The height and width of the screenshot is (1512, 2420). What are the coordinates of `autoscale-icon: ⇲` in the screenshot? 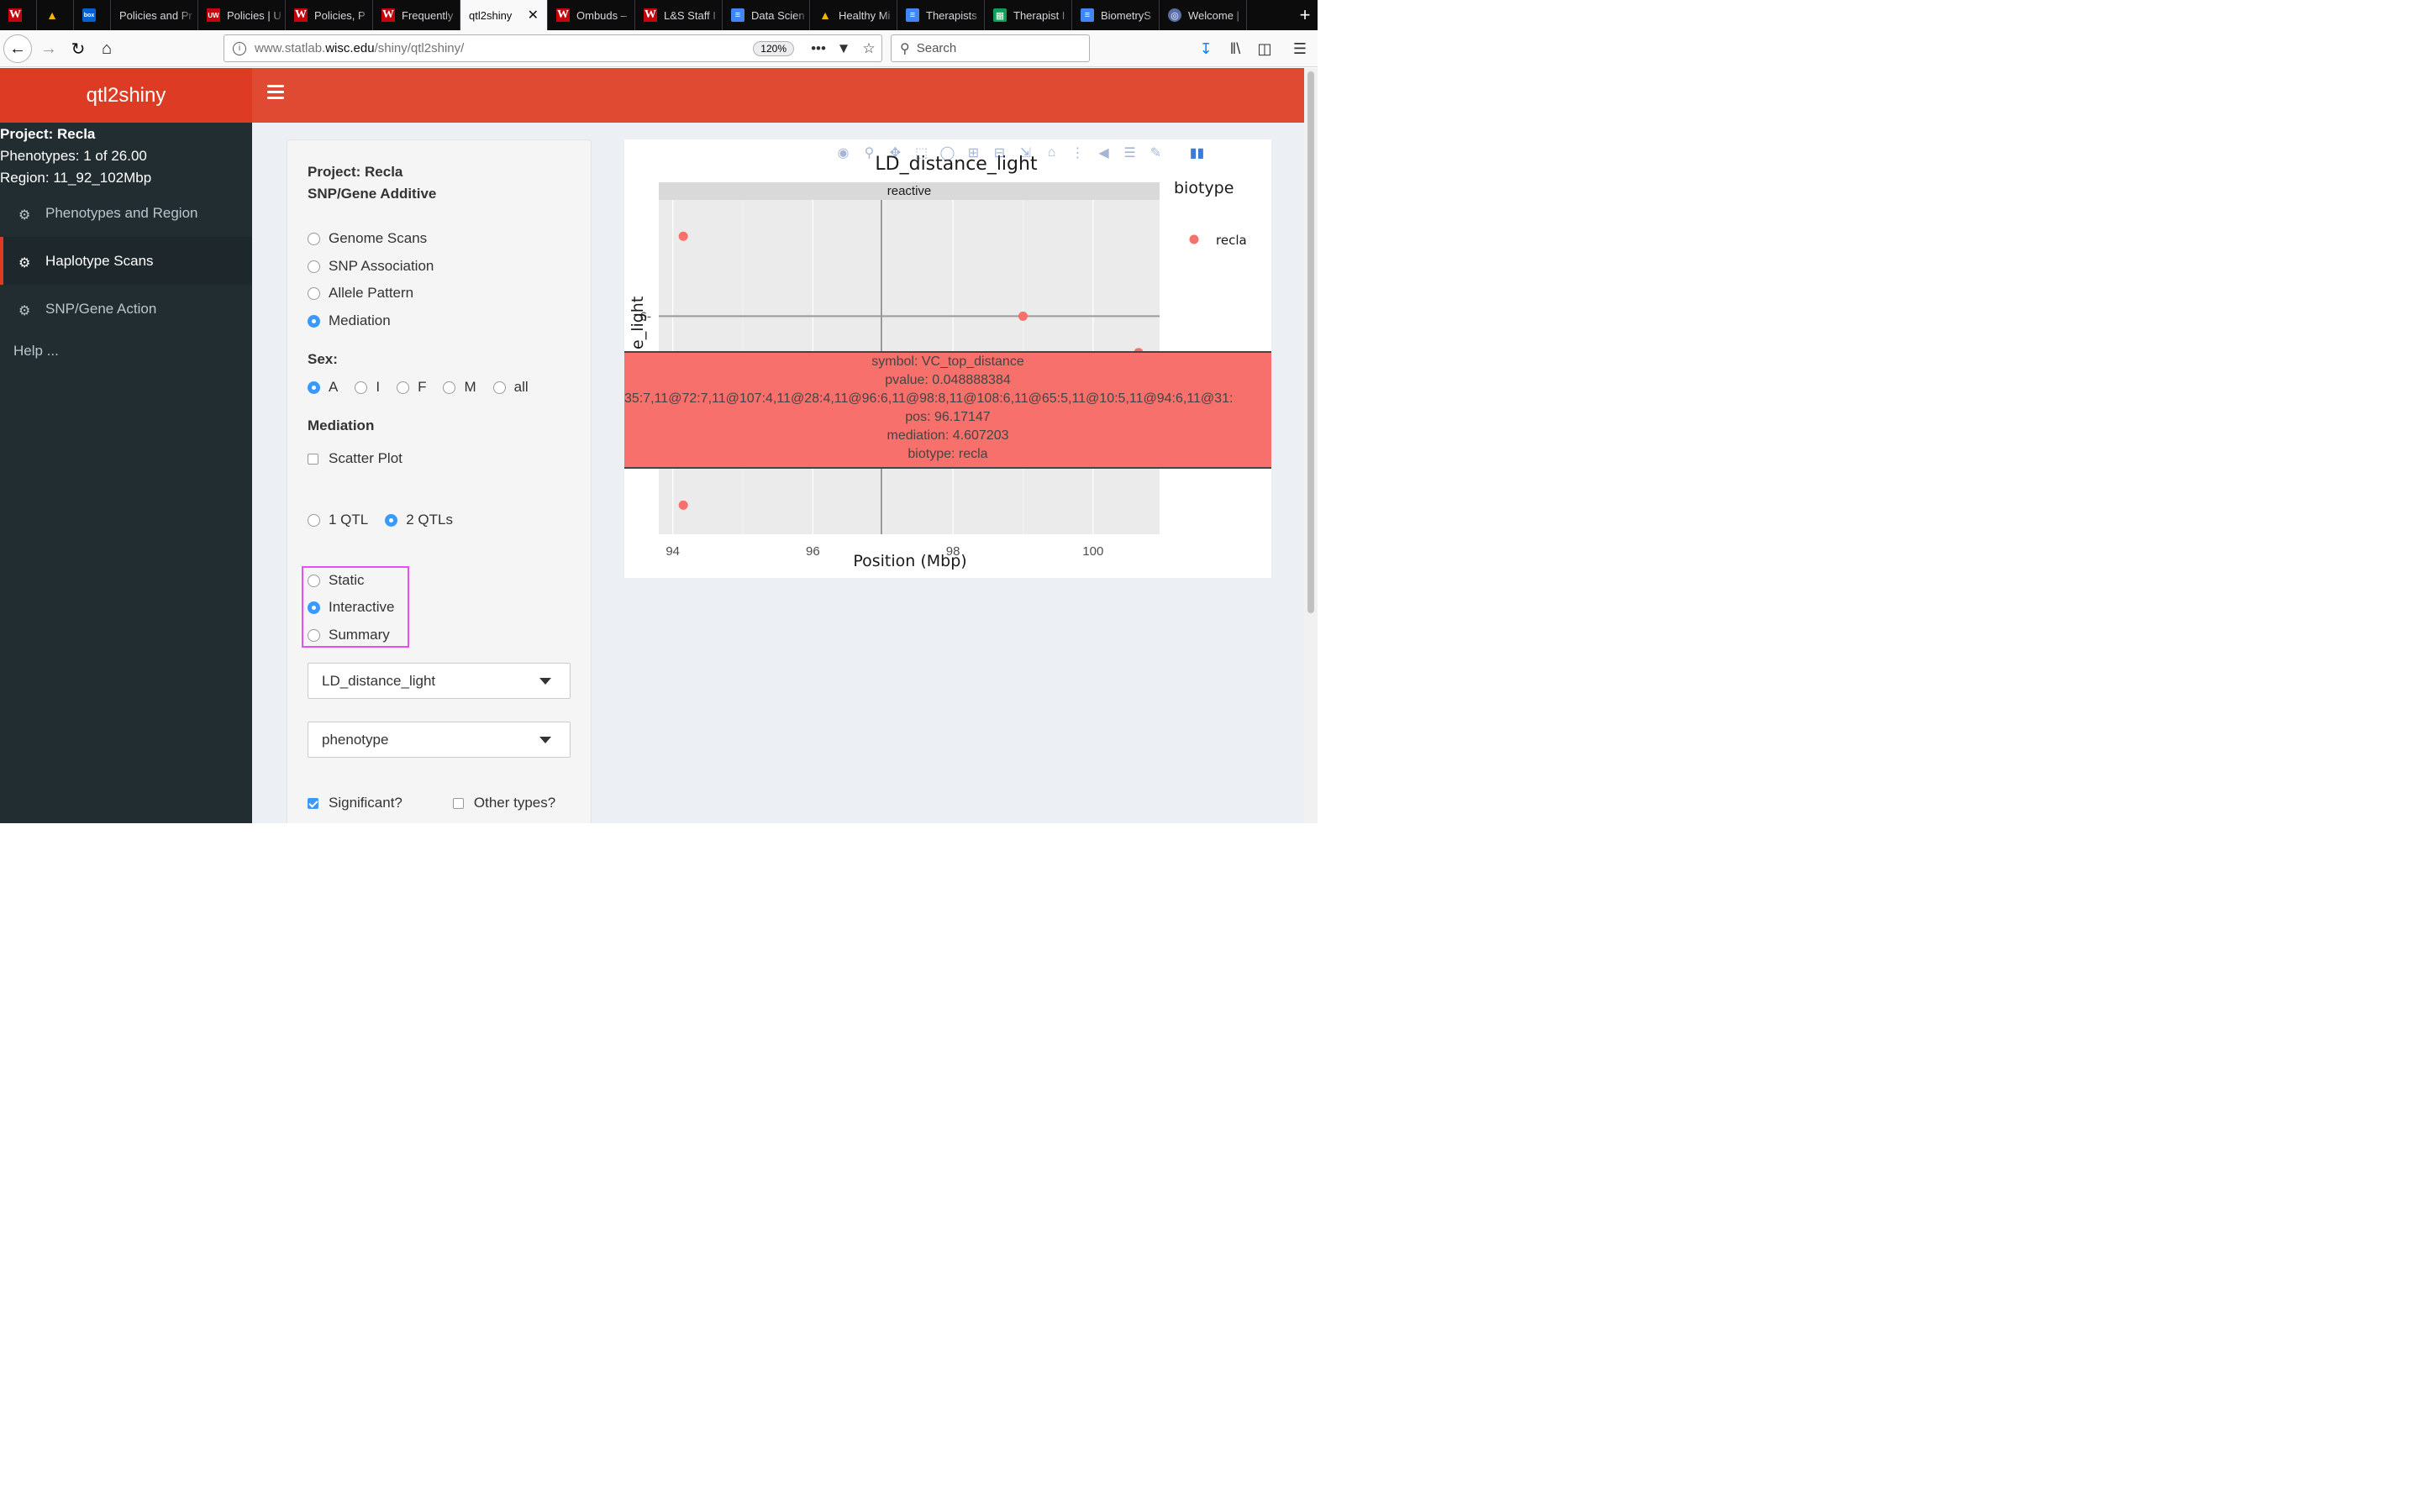 It's located at (1026, 152).